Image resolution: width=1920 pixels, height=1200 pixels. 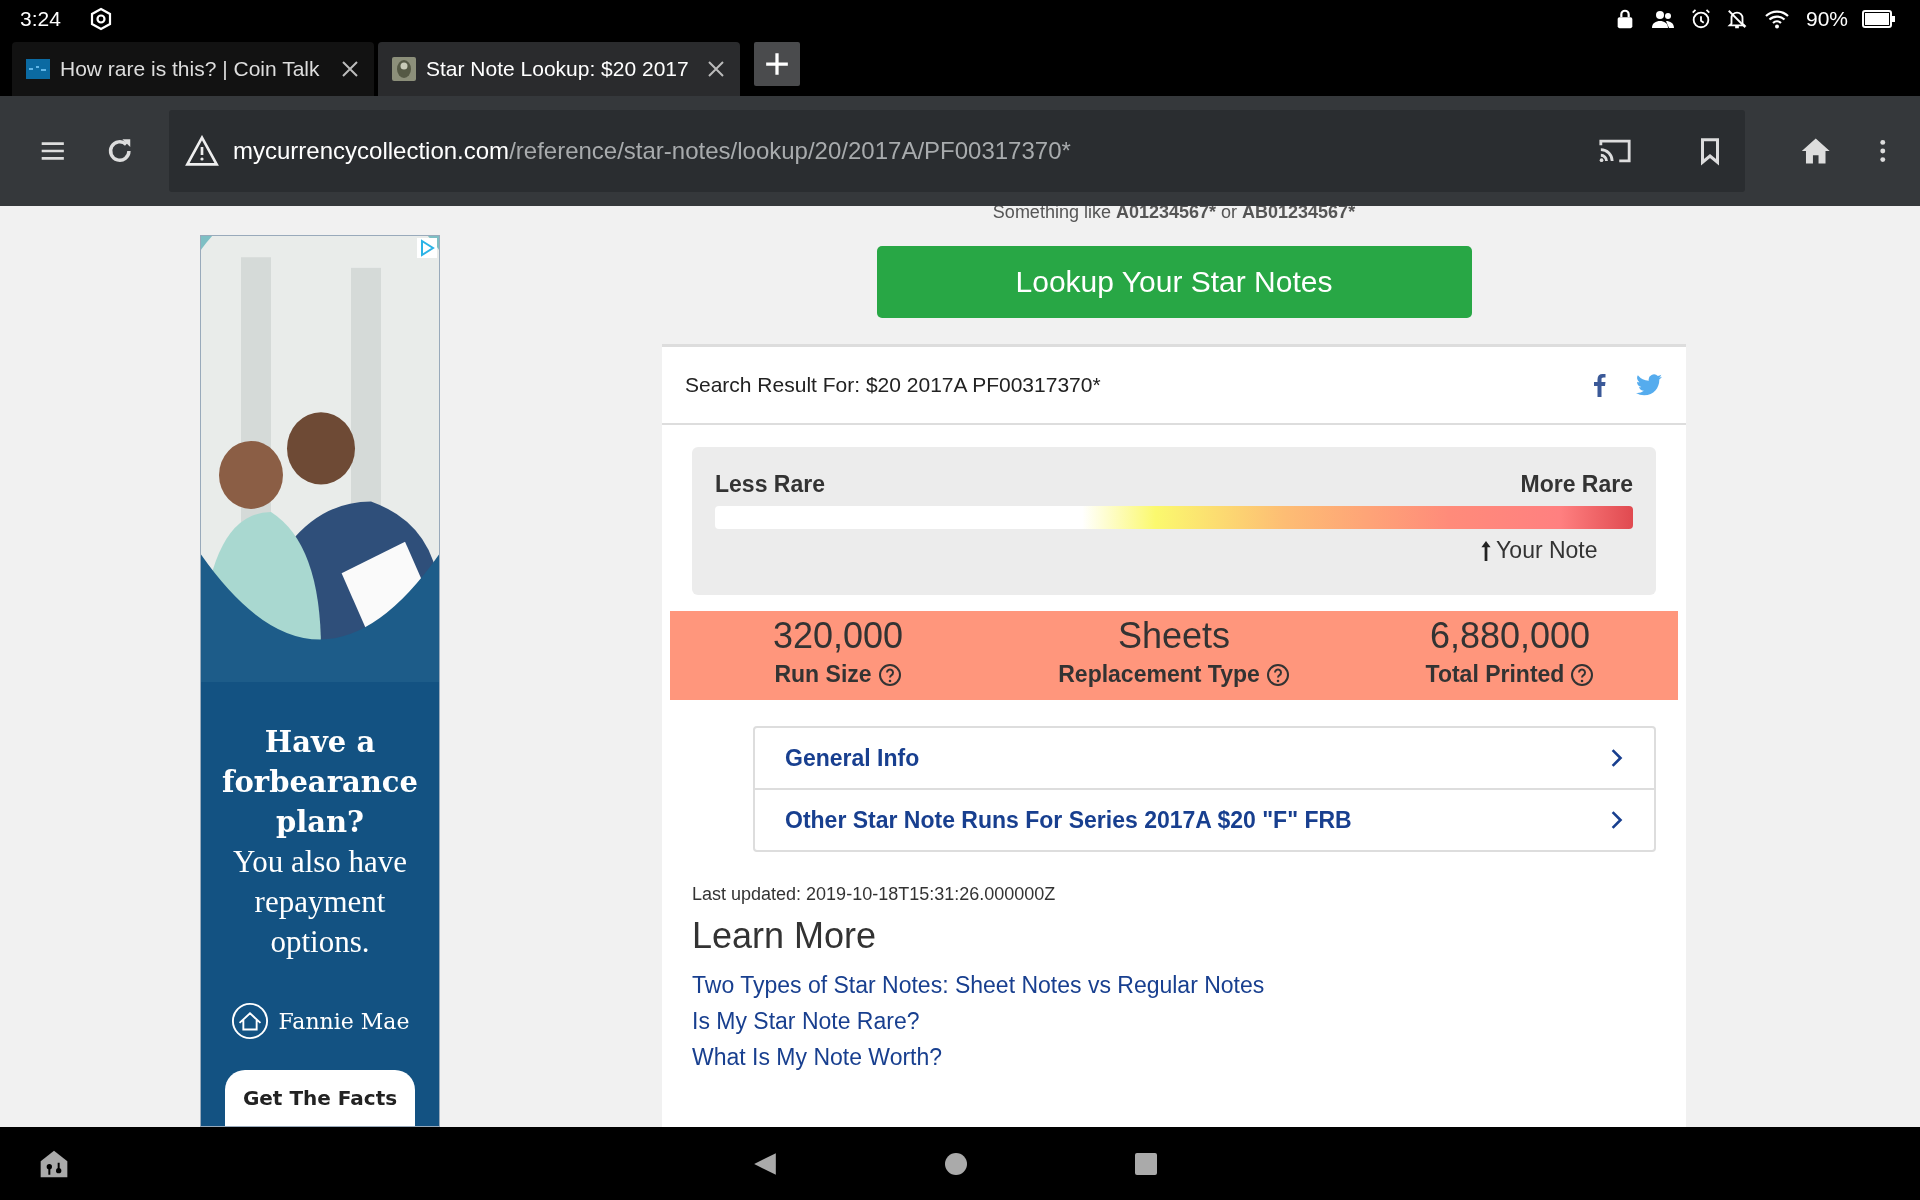 What do you see at coordinates (1174, 636) in the screenshot?
I see `stat-value: Sheets` at bounding box center [1174, 636].